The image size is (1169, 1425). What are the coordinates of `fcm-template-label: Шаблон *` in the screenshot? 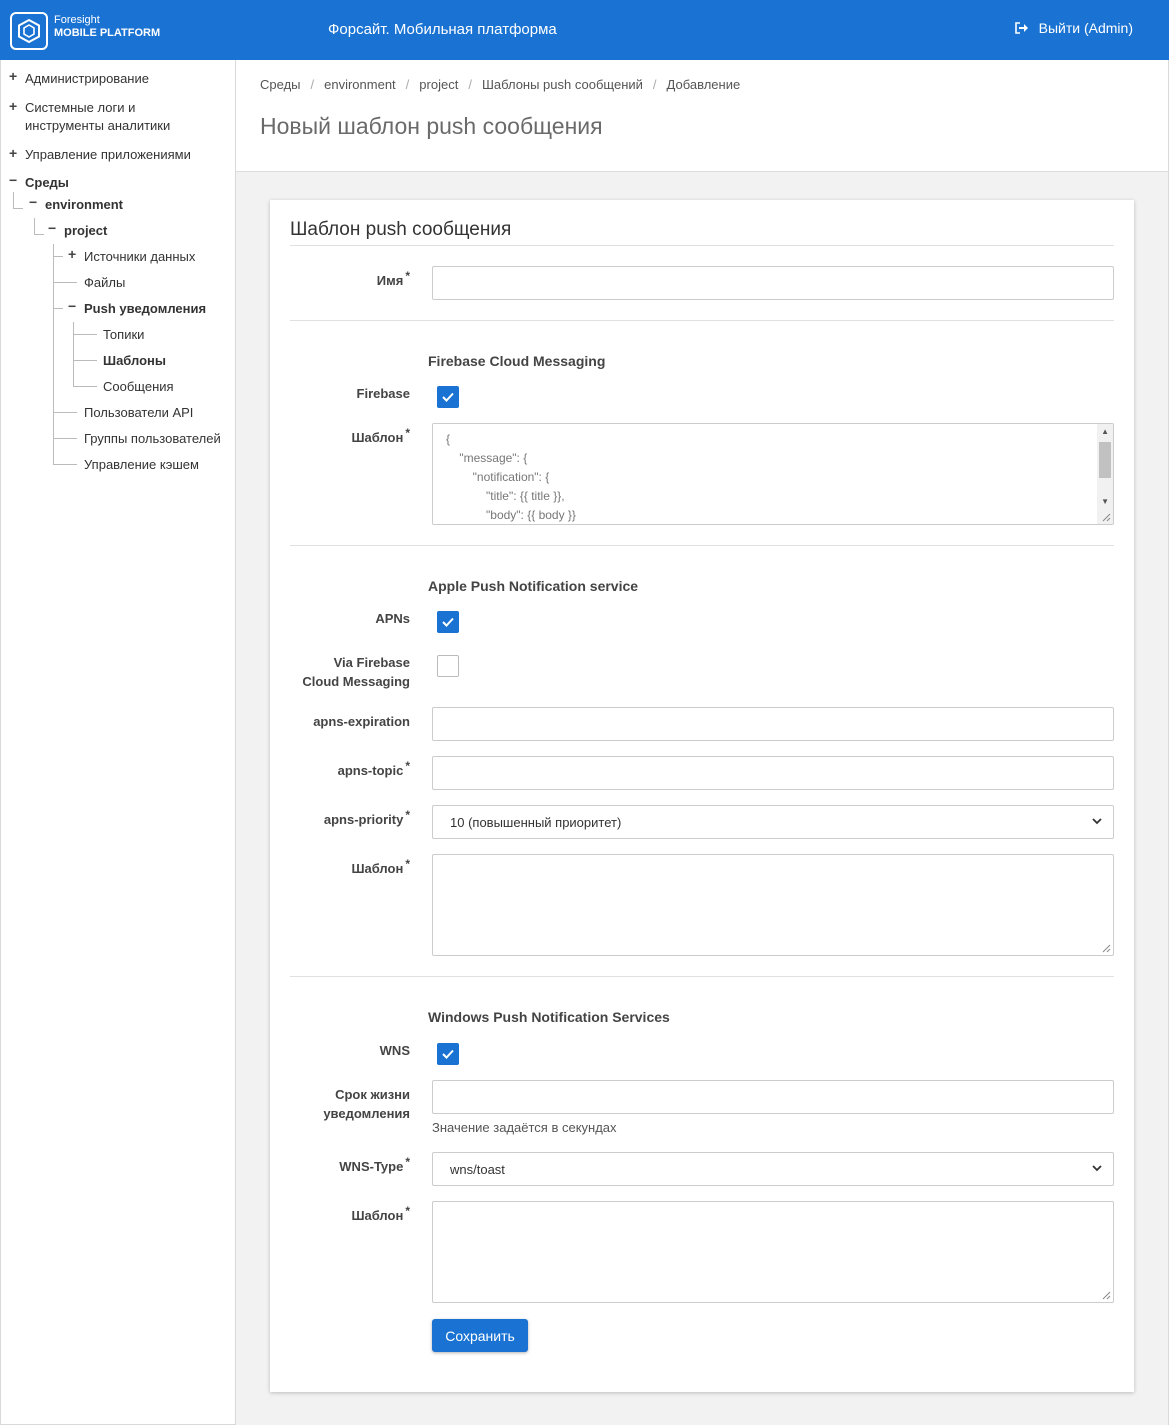 It's located at (340, 436).